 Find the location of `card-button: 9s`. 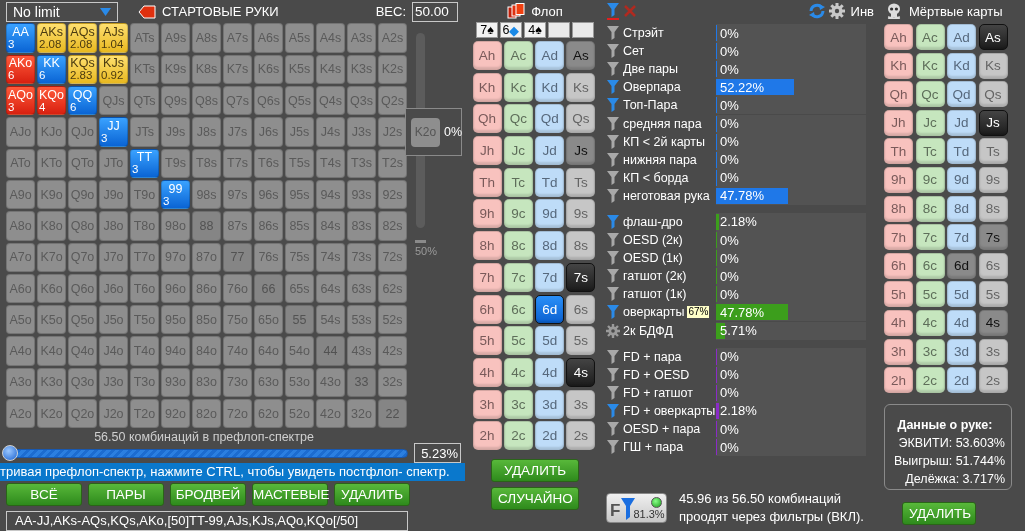

card-button: 9s is located at coordinates (993, 179).